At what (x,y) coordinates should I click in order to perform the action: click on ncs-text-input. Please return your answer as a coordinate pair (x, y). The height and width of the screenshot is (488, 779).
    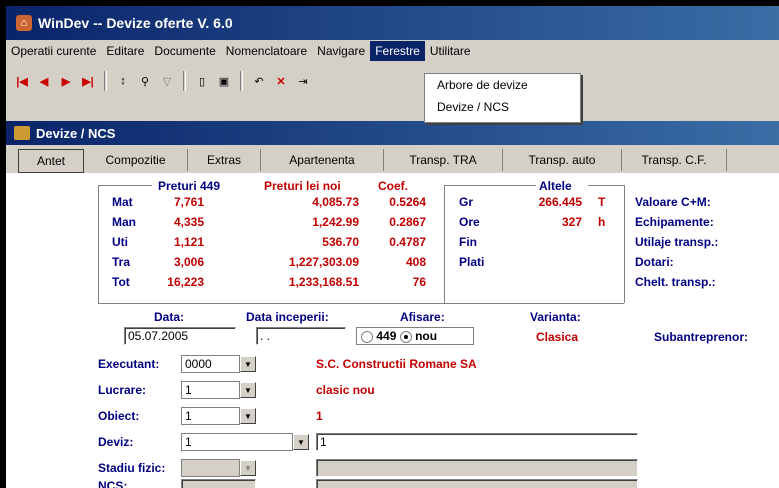
    Looking at the image, I should click on (477, 483).